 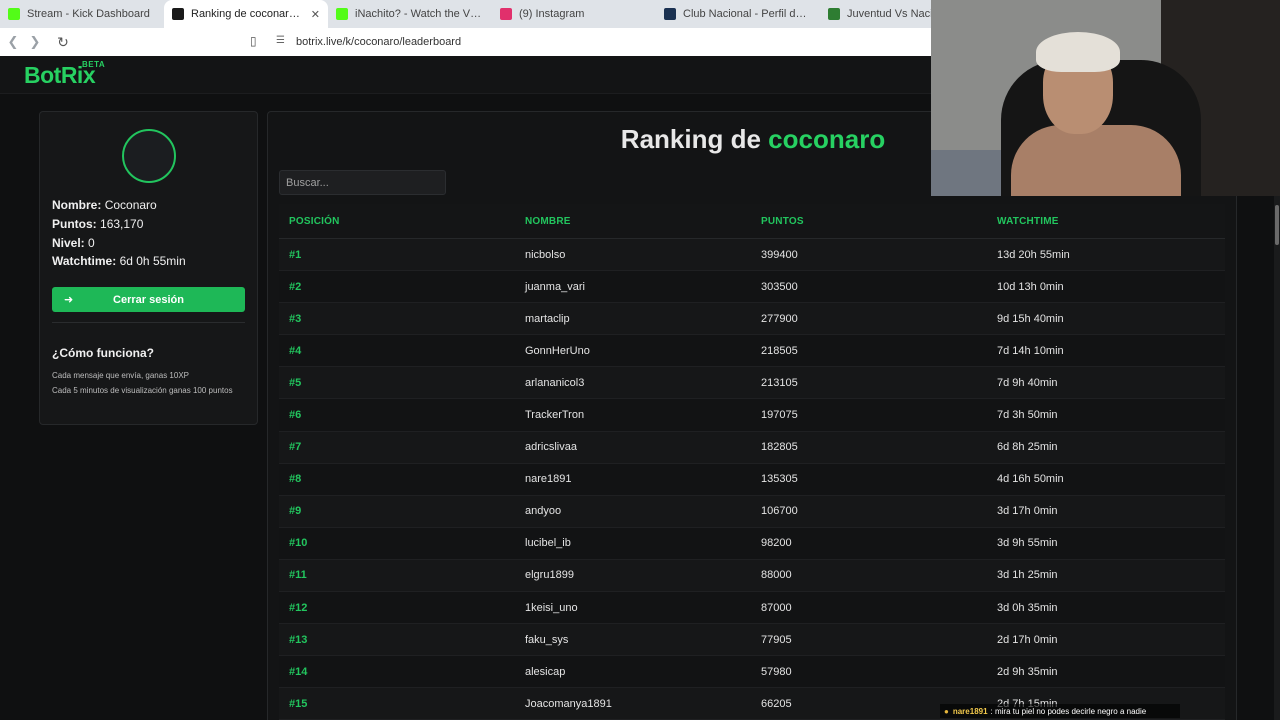 What do you see at coordinates (253, 41) in the screenshot?
I see `bookmark-icon: ▯` at bounding box center [253, 41].